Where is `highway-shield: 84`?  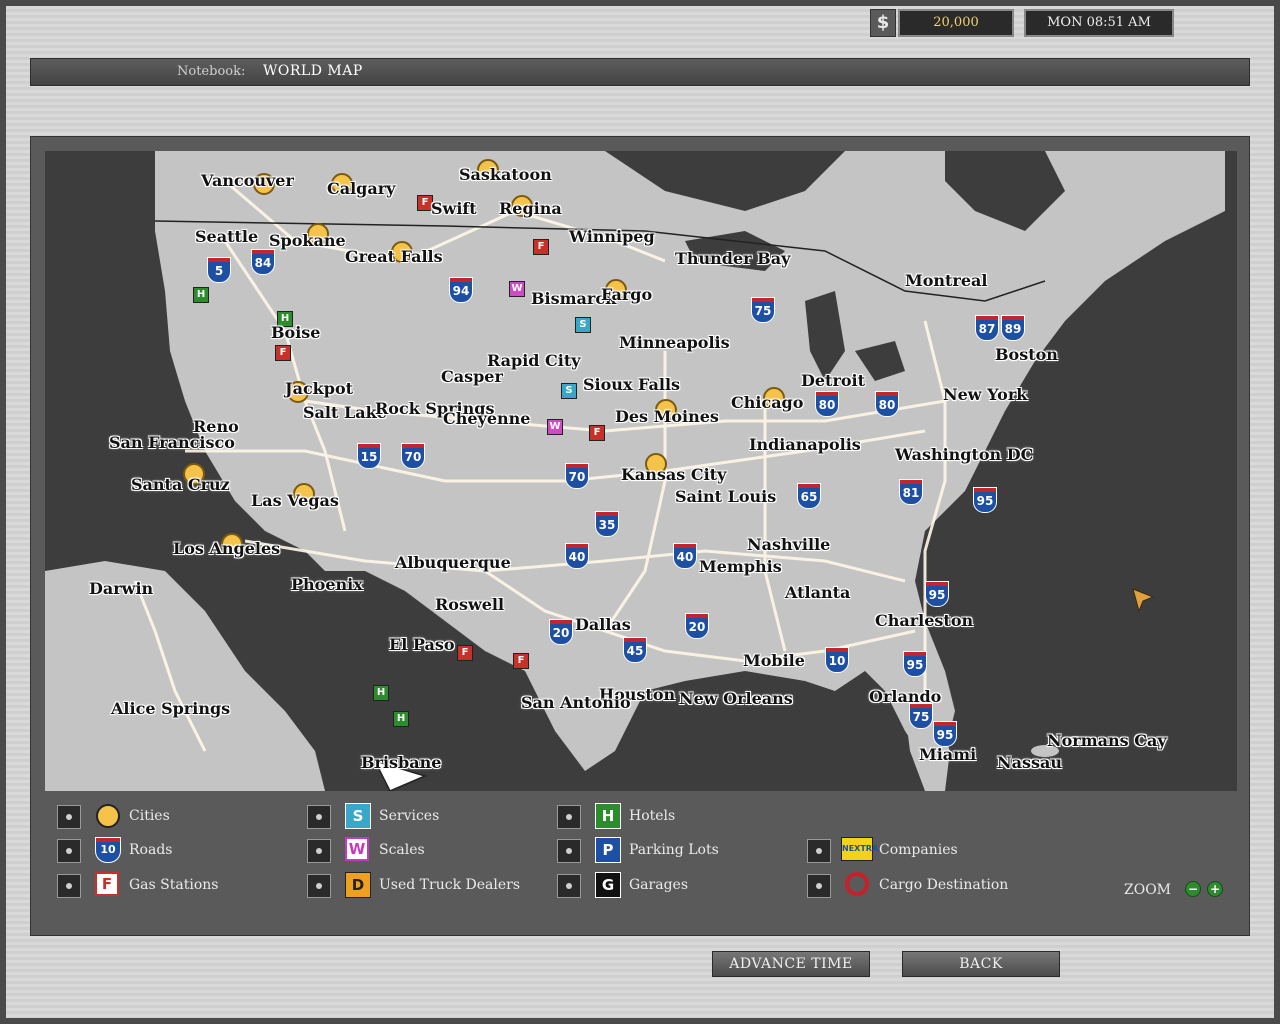 highway-shield: 84 is located at coordinates (263, 262).